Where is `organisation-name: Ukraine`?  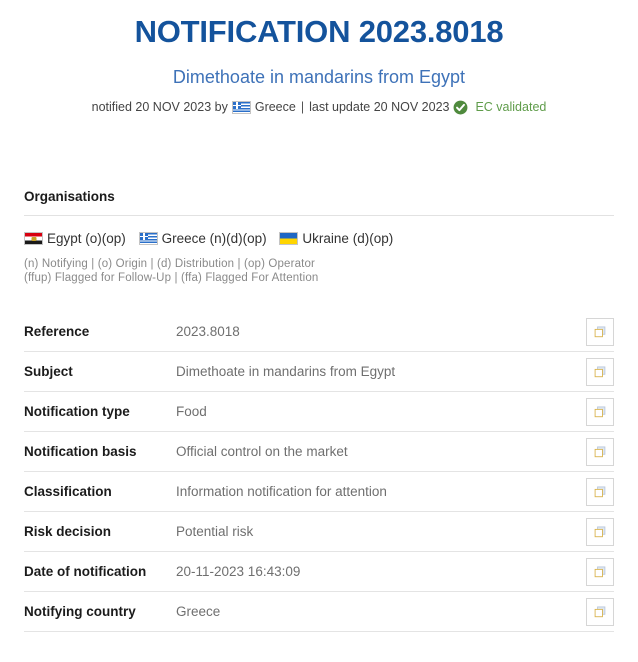
organisation-name: Ukraine is located at coordinates (325, 238).